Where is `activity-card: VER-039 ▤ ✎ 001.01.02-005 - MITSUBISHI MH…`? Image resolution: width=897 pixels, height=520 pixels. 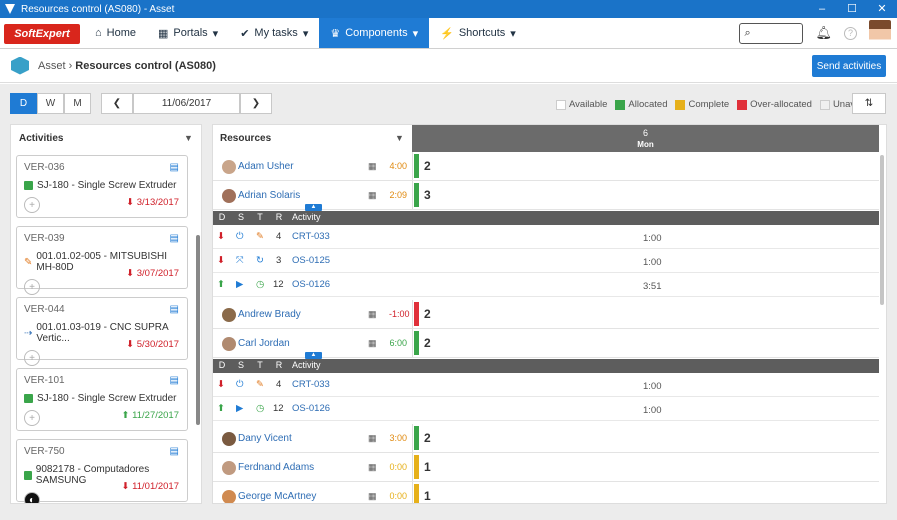 activity-card: VER-039 ▤ ✎ 001.01.02-005 - MITSUBISHI MH… is located at coordinates (102, 260).